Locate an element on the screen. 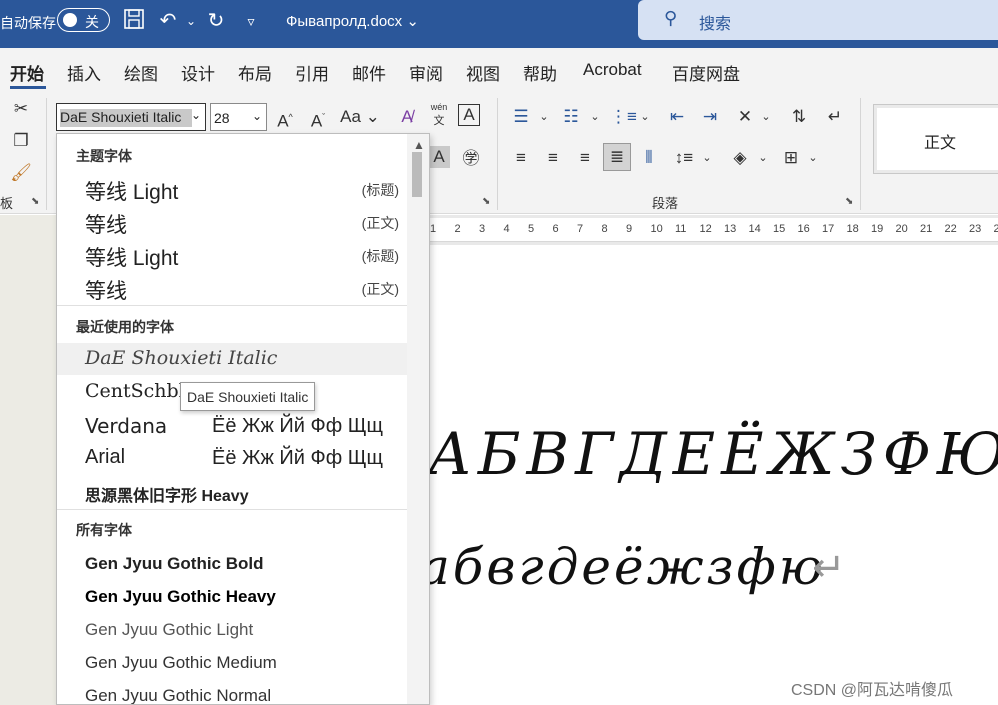 This screenshot has width=998, height=705. align-center-icon: ≡ is located at coordinates (553, 158).